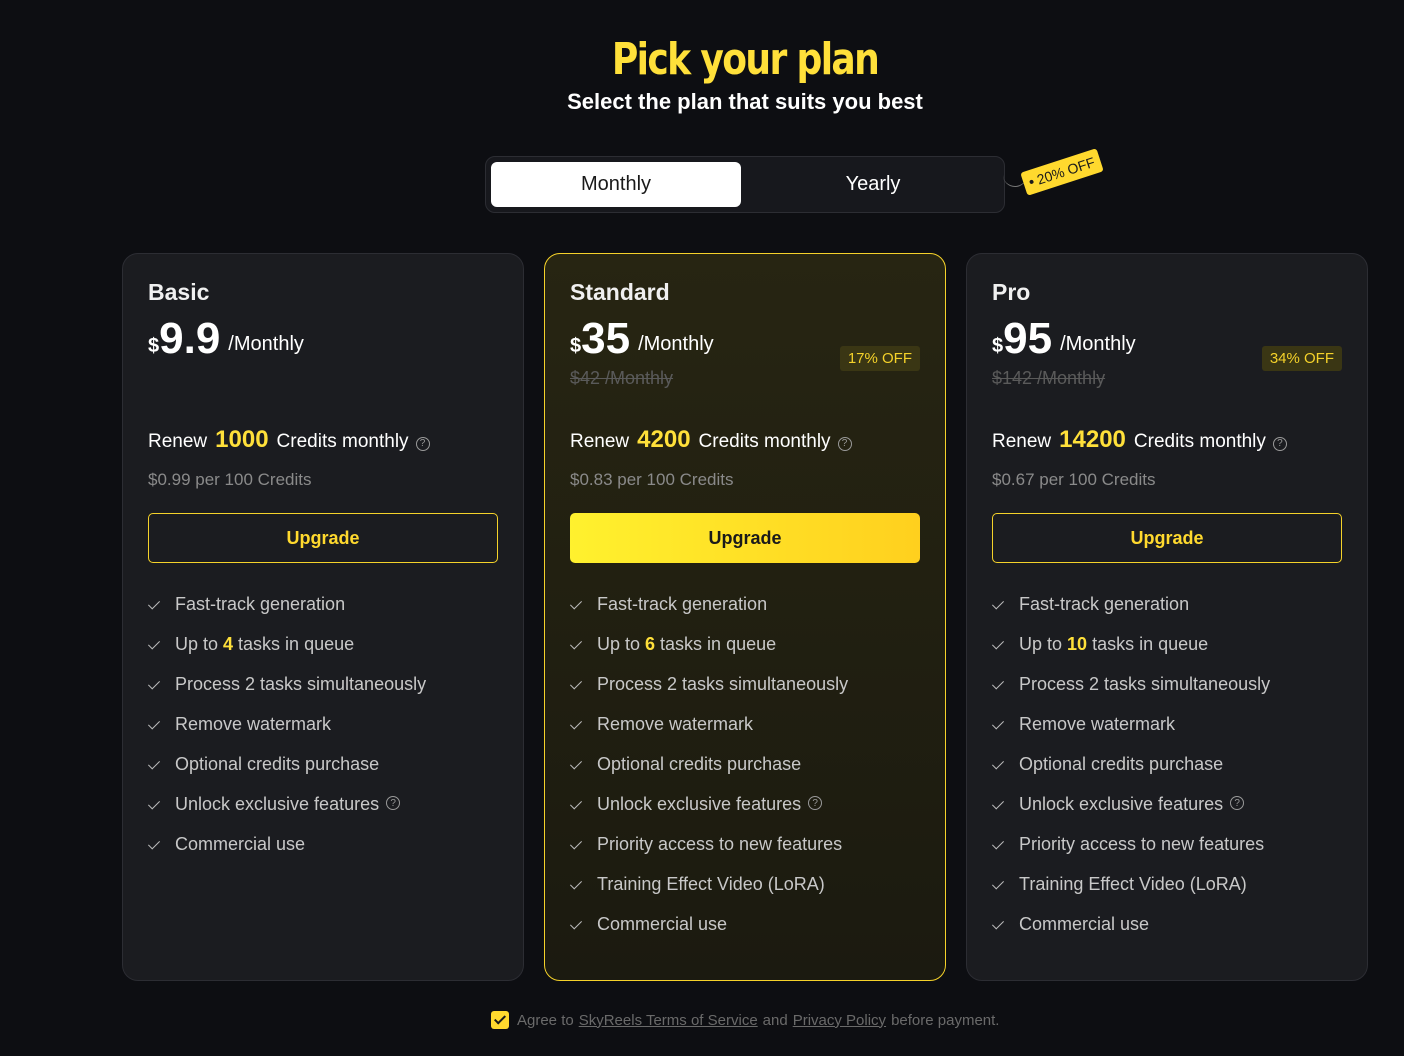 This screenshot has height=1056, width=1404. I want to click on feature-item: Optional credits purchase, so click(709, 764).